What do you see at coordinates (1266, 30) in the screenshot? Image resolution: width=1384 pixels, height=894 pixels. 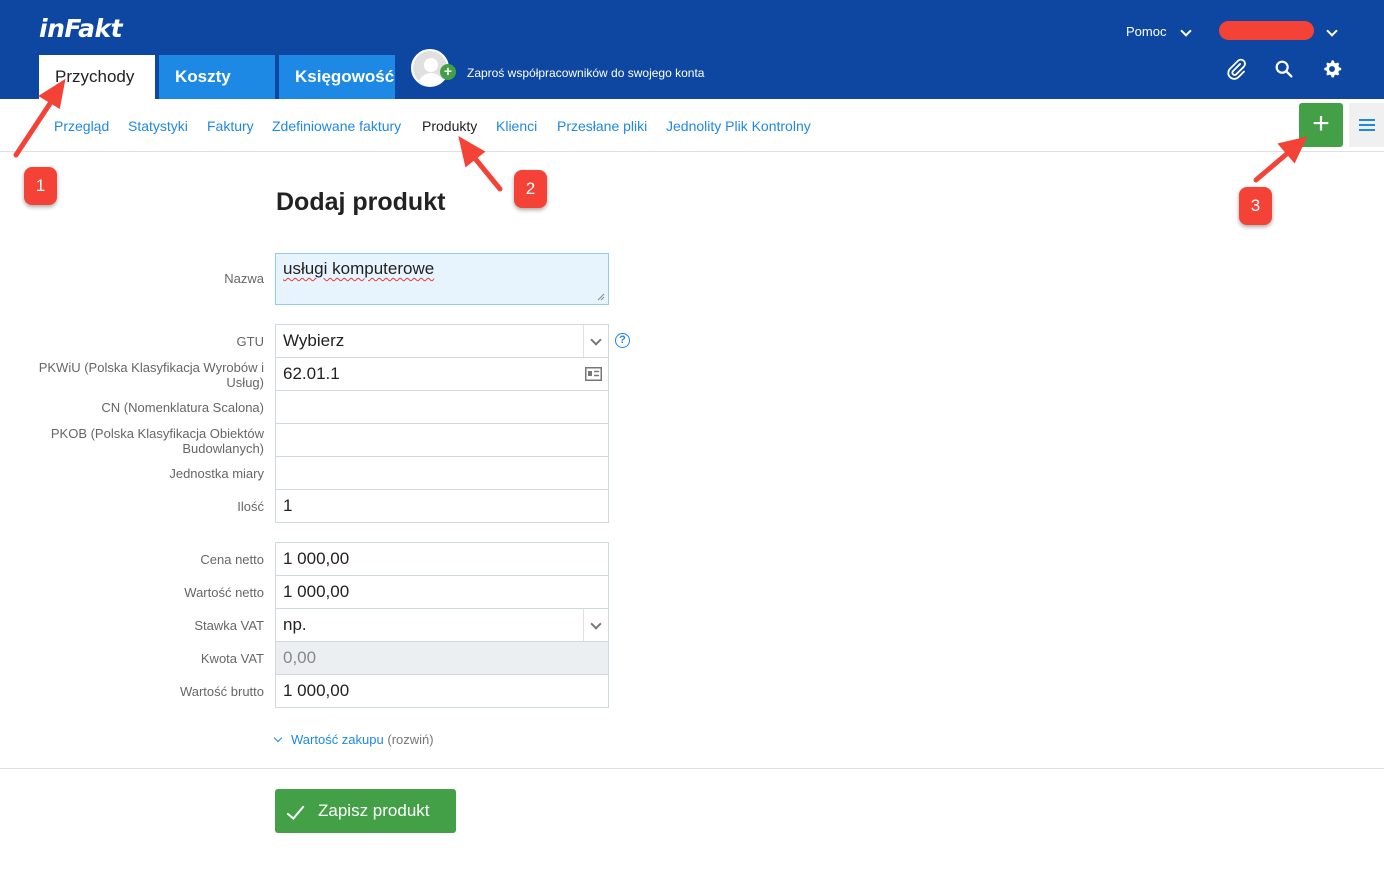 I see `user-account-menu` at bounding box center [1266, 30].